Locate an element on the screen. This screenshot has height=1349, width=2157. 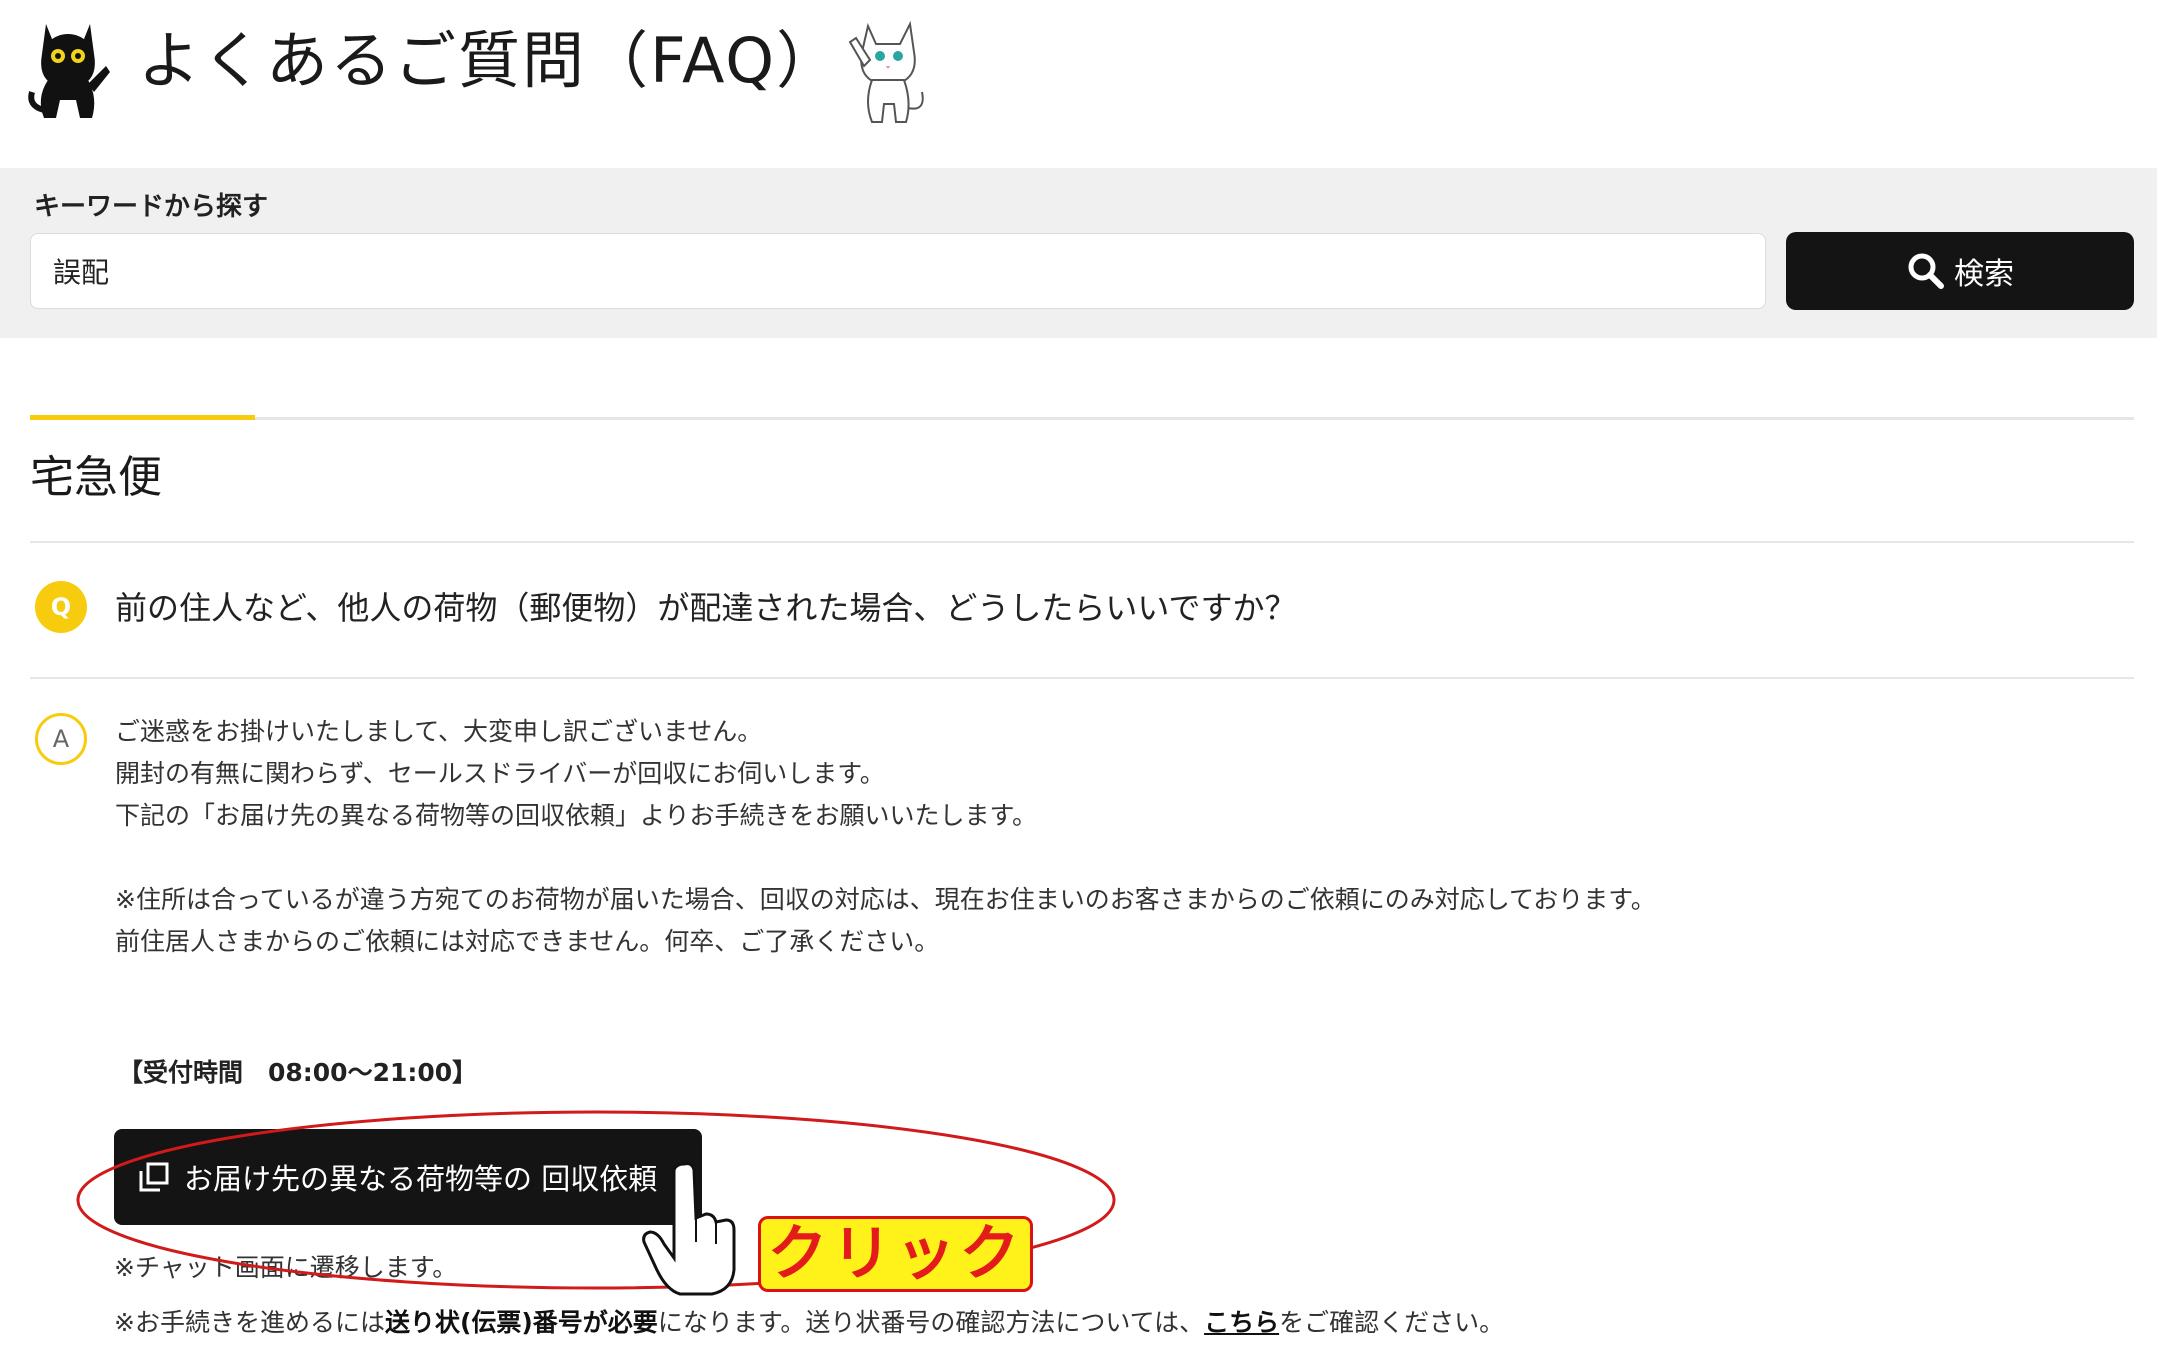
black-cat-mascot-icon is located at coordinates (69, 71).